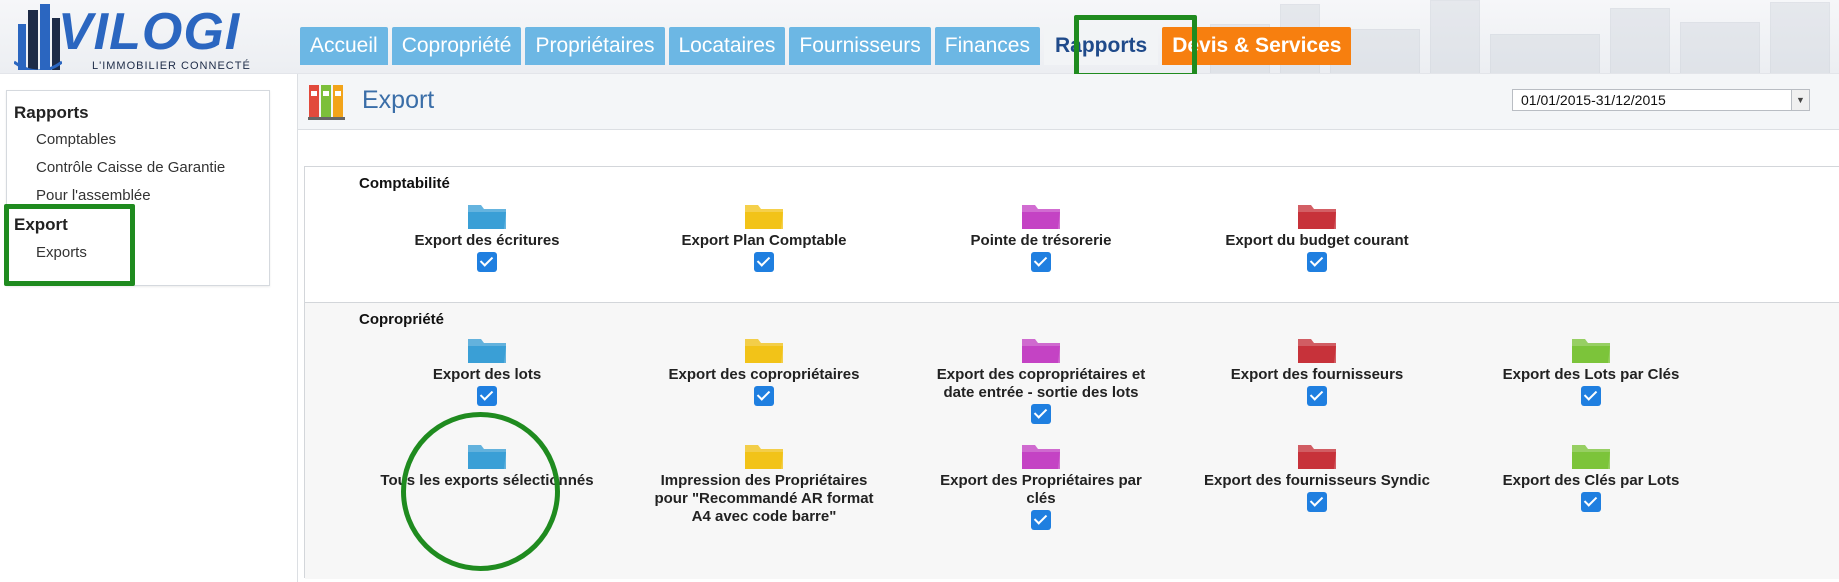  What do you see at coordinates (38, 37) in the screenshot?
I see `building-logo-icon` at bounding box center [38, 37].